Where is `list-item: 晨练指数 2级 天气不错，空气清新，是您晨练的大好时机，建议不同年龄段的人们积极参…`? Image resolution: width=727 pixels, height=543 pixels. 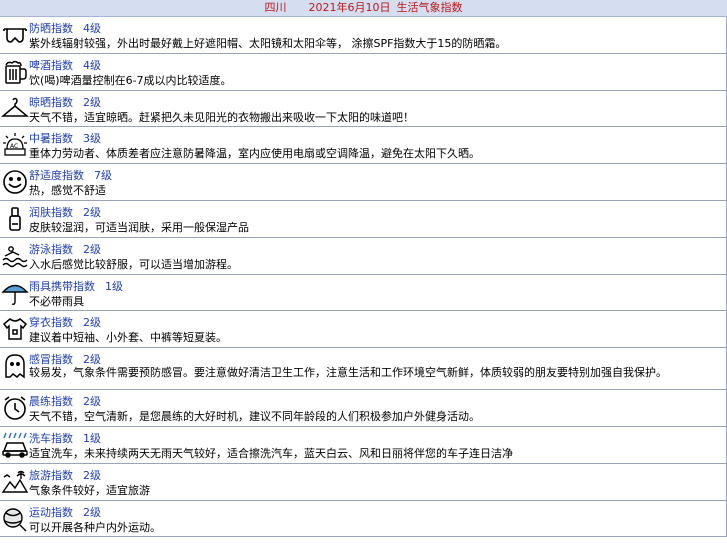 list-item: 晨练指数 2级 天气不错，空气清新，是您晨练的大好时机，建议不同年龄段的人们积极参… is located at coordinates (363, 408).